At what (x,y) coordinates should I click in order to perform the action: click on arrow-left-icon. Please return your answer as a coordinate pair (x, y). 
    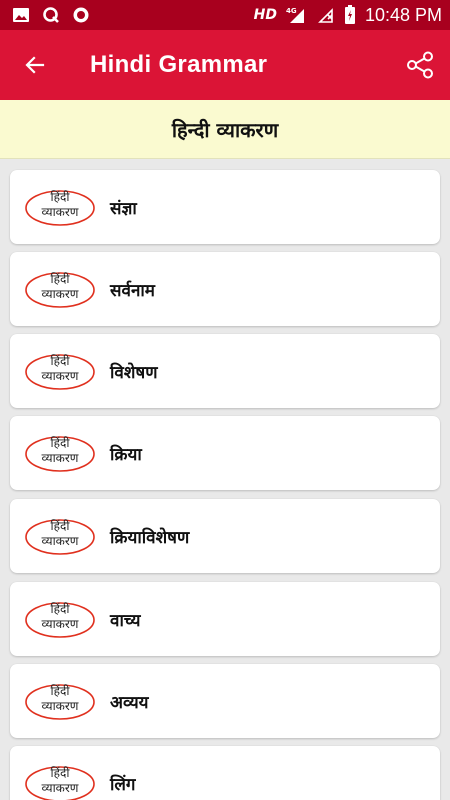
    Looking at the image, I should click on (35, 65).